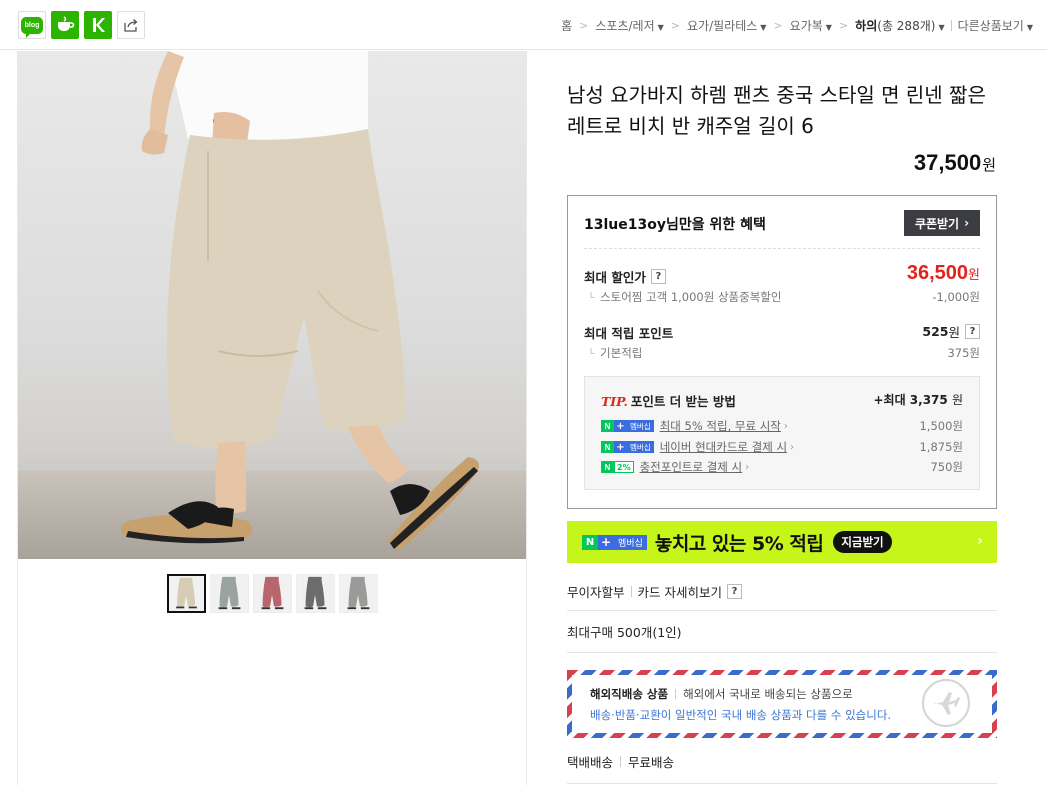 Image resolution: width=1047 pixels, height=785 pixels. I want to click on share-icon, so click(131, 25).